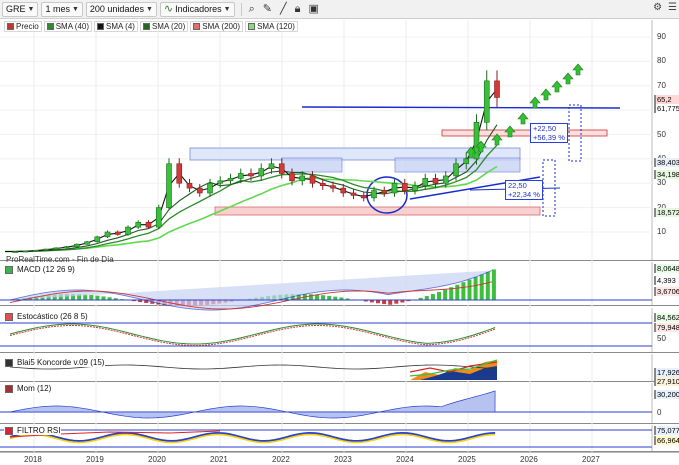 The image size is (679, 465). Describe the element at coordinates (666, 162) in the screenshot. I see `price-tag: 38,403` at that location.